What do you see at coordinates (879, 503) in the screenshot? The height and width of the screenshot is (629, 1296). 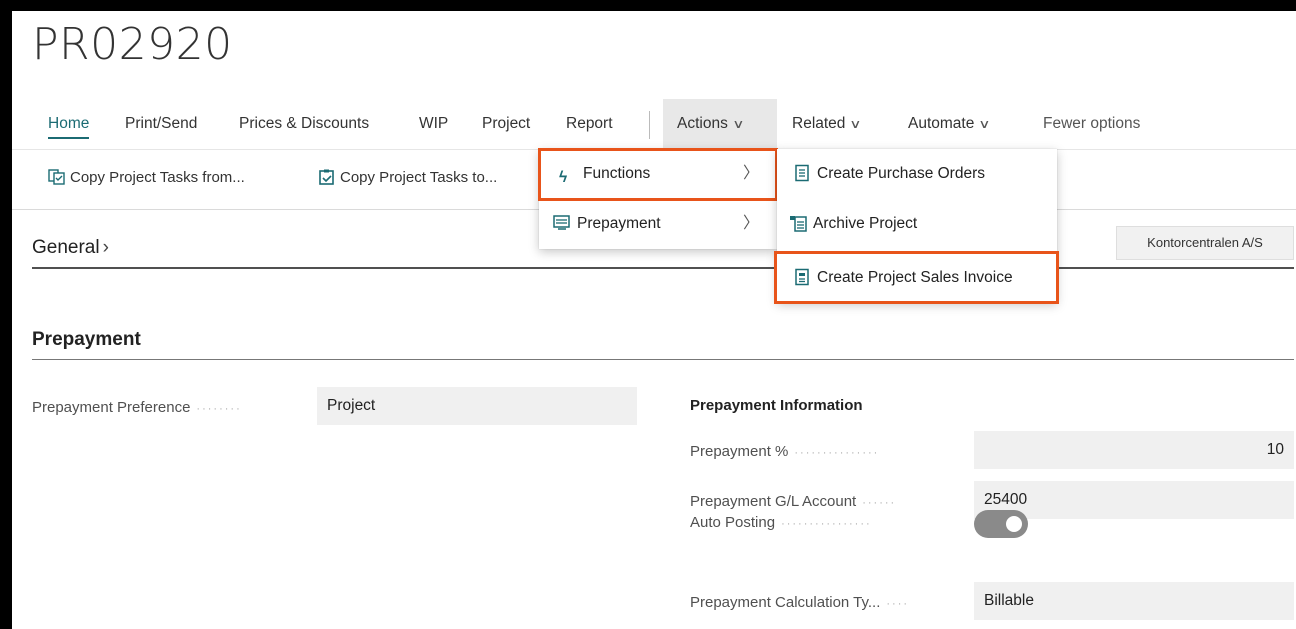 I see `leader-dots: ······` at bounding box center [879, 503].